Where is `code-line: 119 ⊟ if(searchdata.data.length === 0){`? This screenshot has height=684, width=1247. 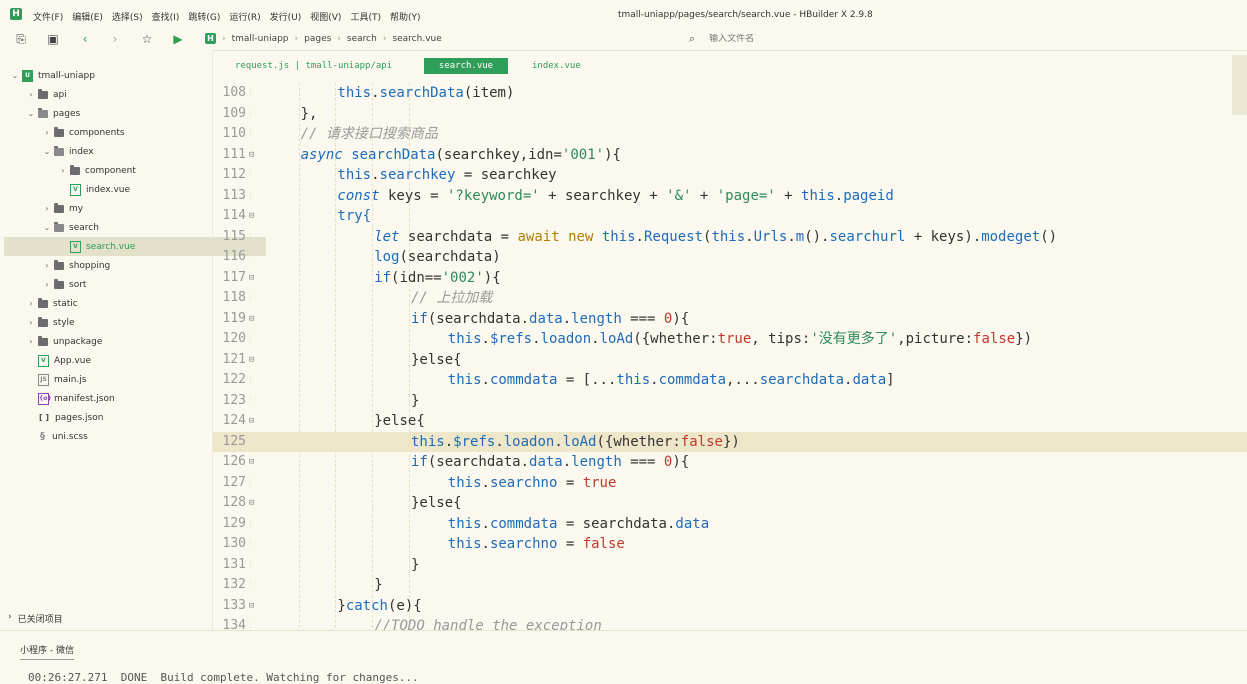 code-line: 119 ⊟ if(searchdata.data.length === 0){ is located at coordinates (730, 319).